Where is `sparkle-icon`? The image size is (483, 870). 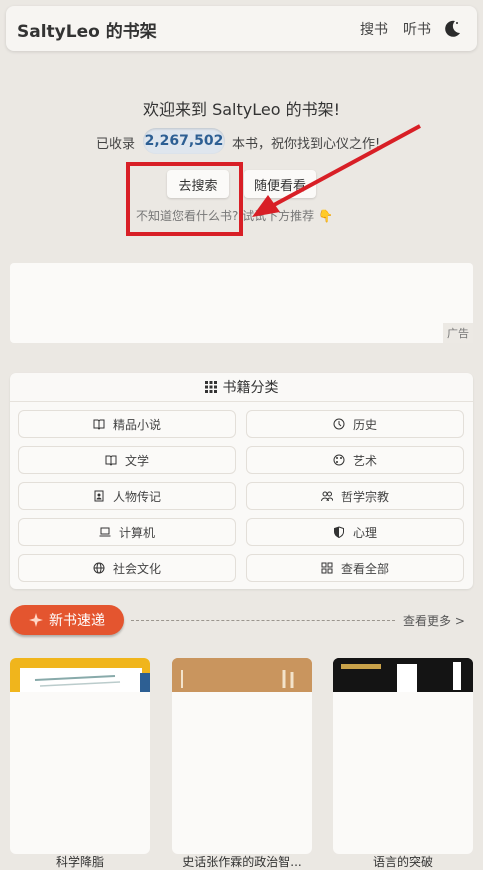
sparkle-icon is located at coordinates (36, 620).